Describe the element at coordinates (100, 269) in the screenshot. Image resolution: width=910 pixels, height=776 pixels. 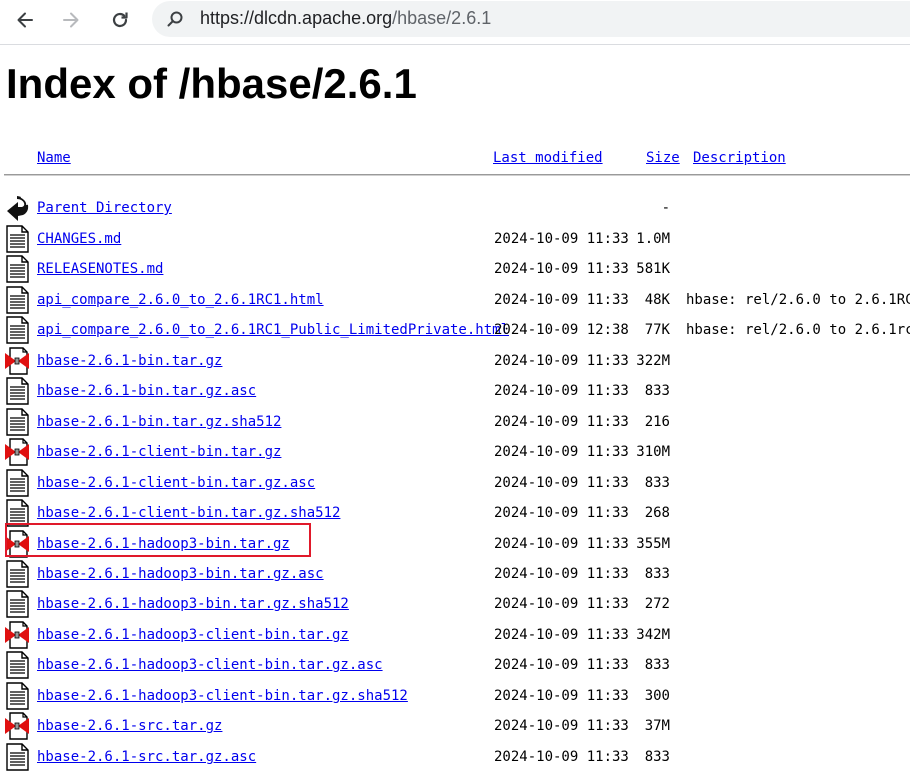
I see `file-link: RELEASENOTES.md` at that location.